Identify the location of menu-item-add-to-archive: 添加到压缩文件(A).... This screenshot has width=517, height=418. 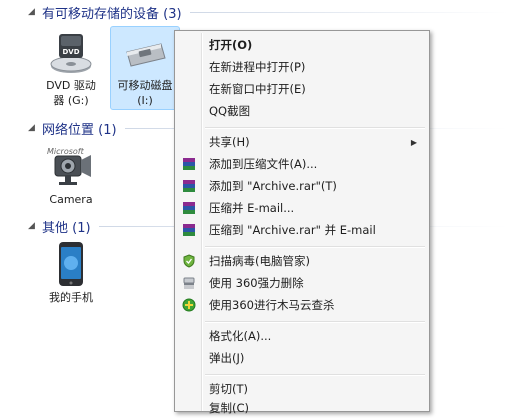
(302, 164).